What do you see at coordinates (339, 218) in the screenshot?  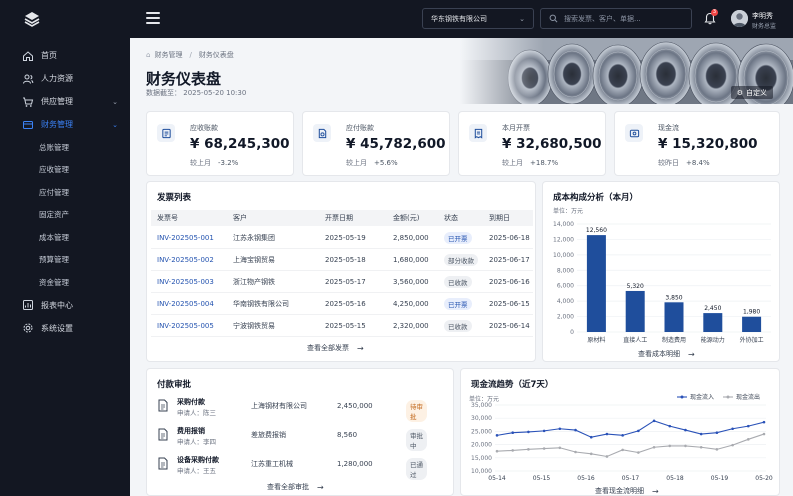 I see `col-header: 开票日期` at bounding box center [339, 218].